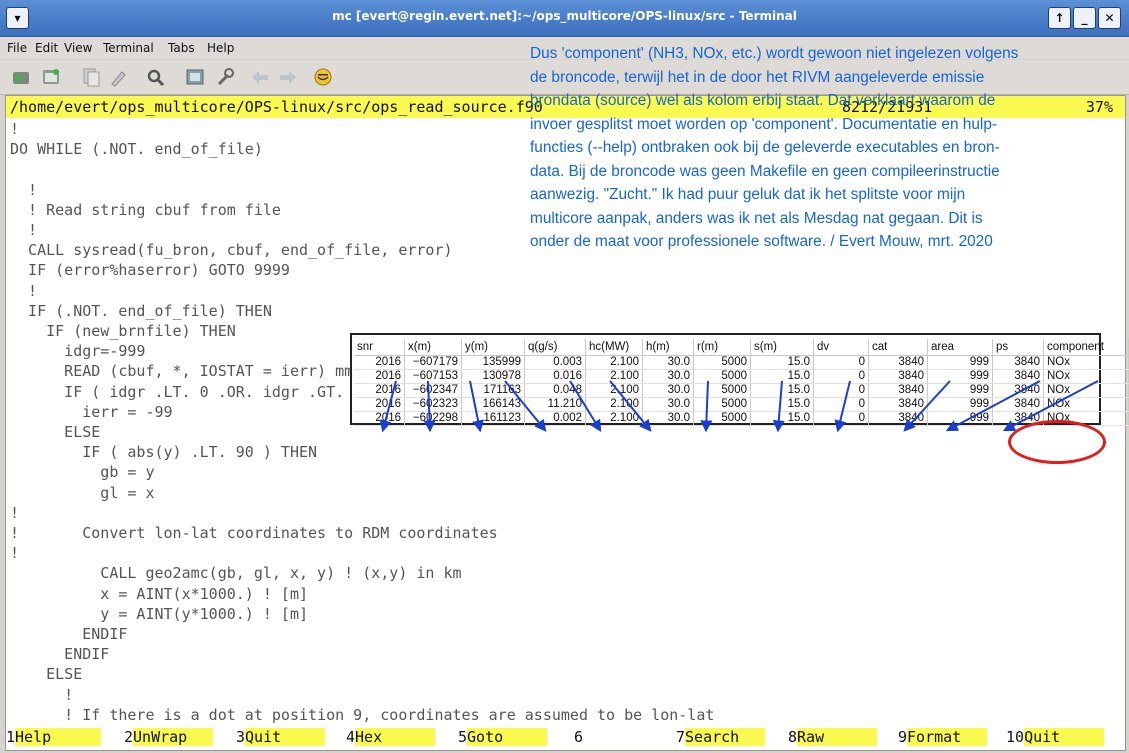 This screenshot has width=1129, height=753. What do you see at coordinates (837, 737) in the screenshot?
I see `fkey-label: Raw` at bounding box center [837, 737].